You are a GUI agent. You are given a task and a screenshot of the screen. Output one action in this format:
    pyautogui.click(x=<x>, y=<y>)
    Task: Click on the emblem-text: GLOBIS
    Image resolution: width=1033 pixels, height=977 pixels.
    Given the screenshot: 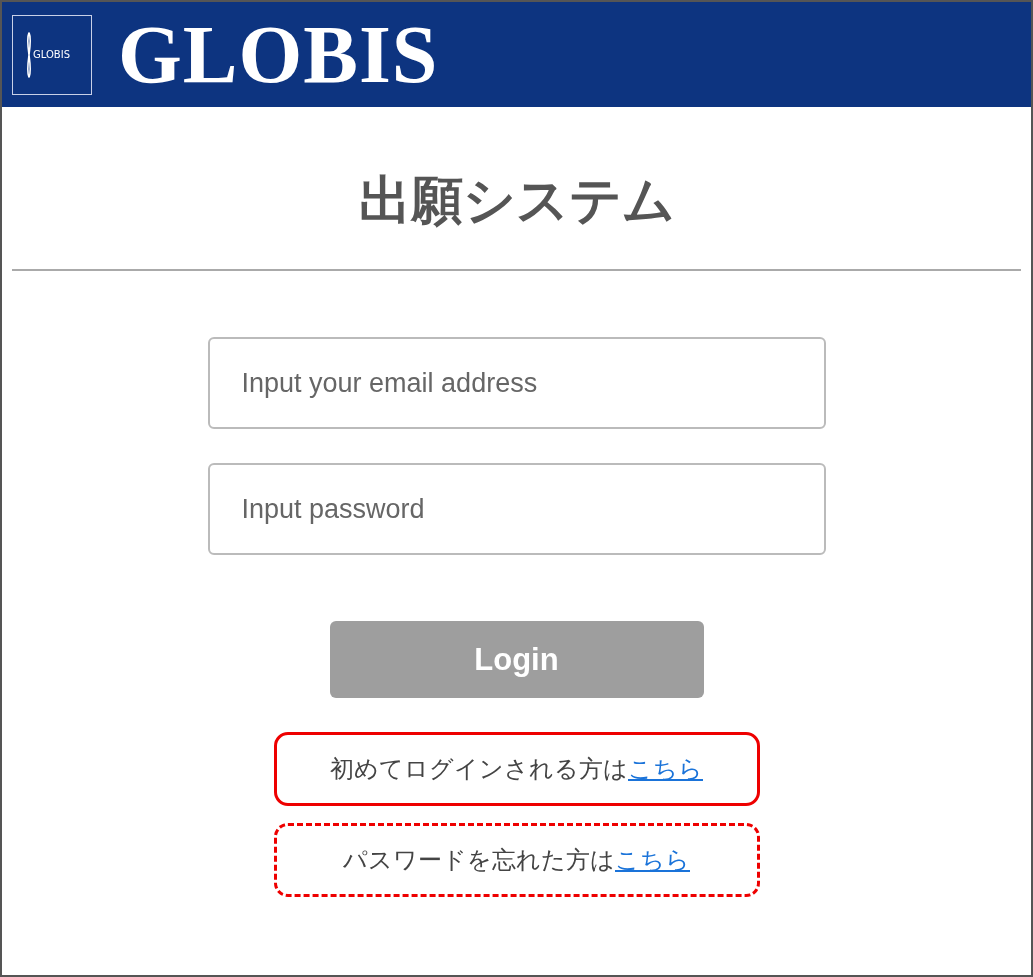 What is the action you would take?
    pyautogui.click(x=51, y=54)
    